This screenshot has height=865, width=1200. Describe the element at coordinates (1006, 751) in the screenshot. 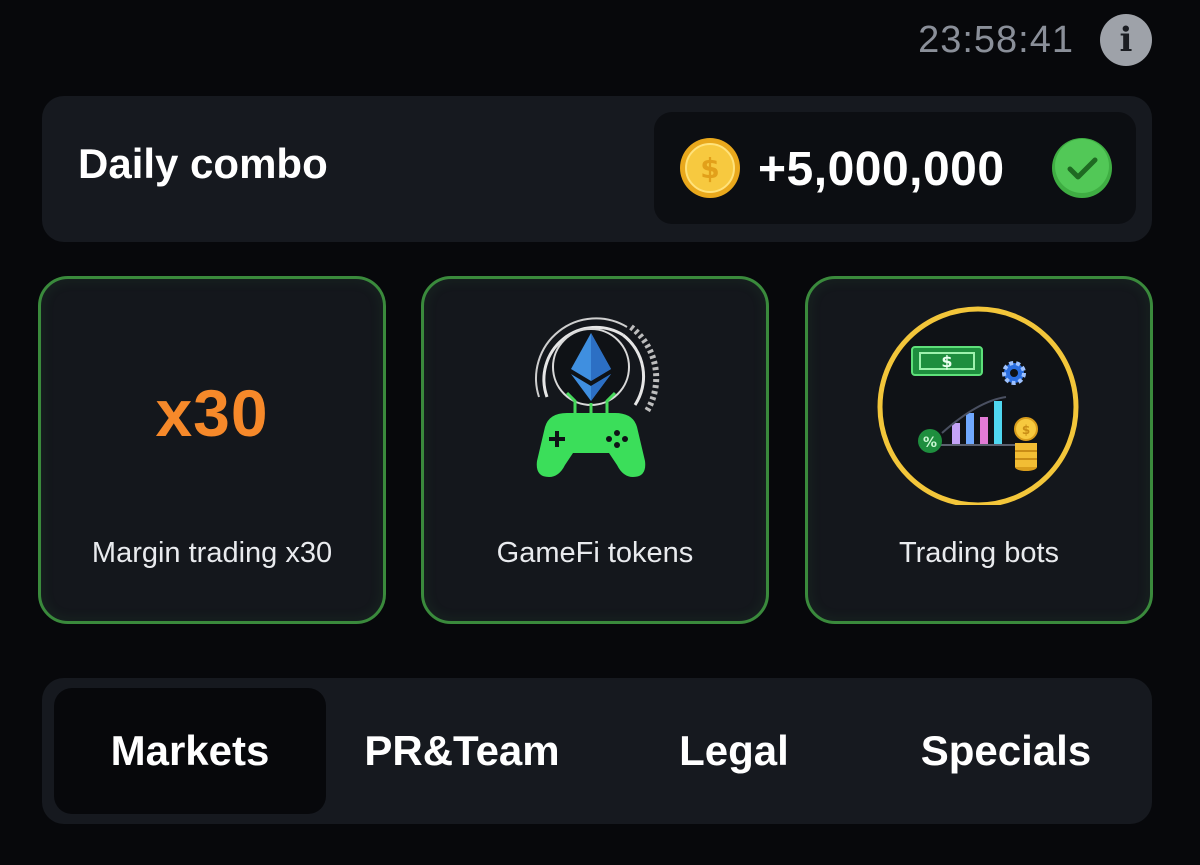

I see `tab-specials: Specials` at that location.